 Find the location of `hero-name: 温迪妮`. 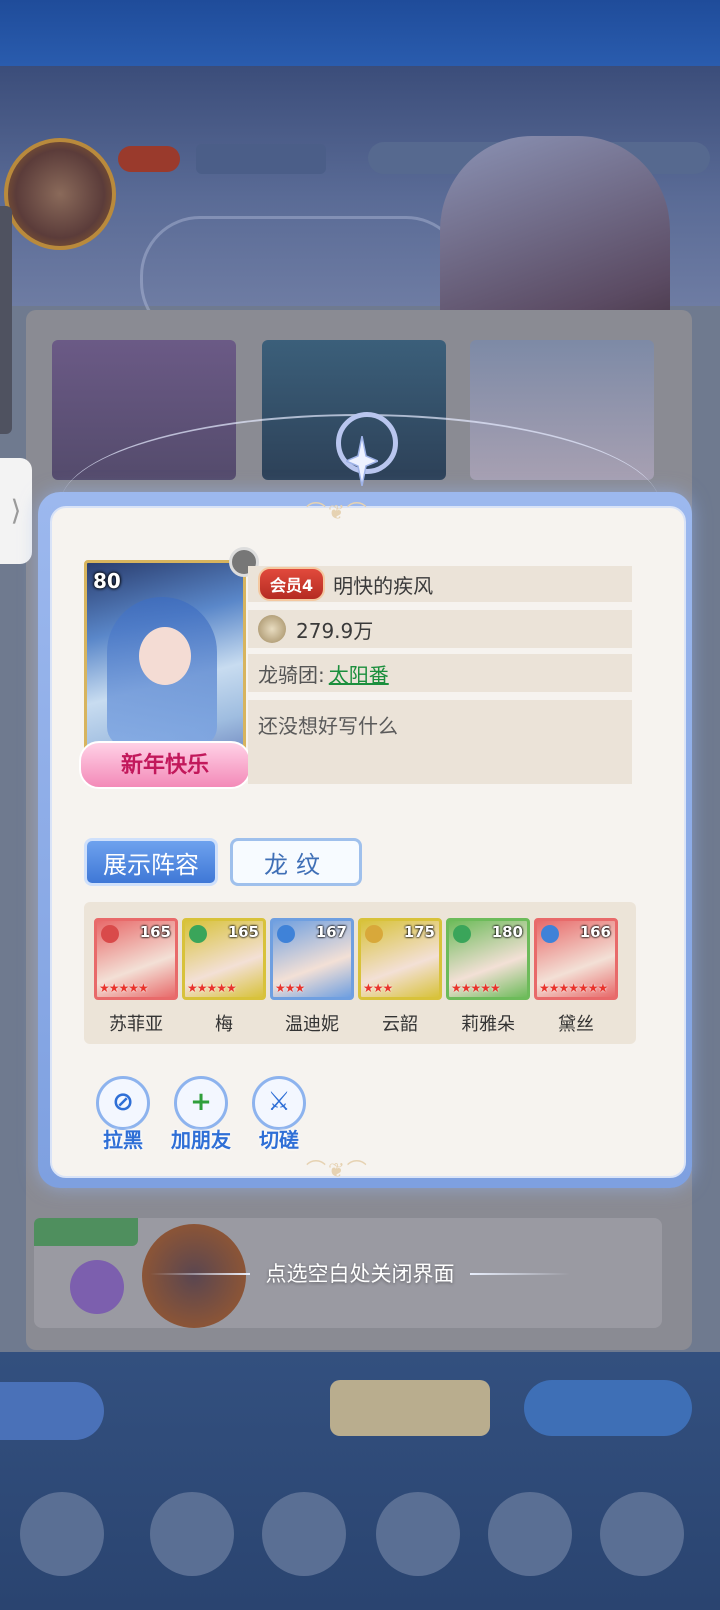

hero-name: 温迪妮 is located at coordinates (312, 1024).